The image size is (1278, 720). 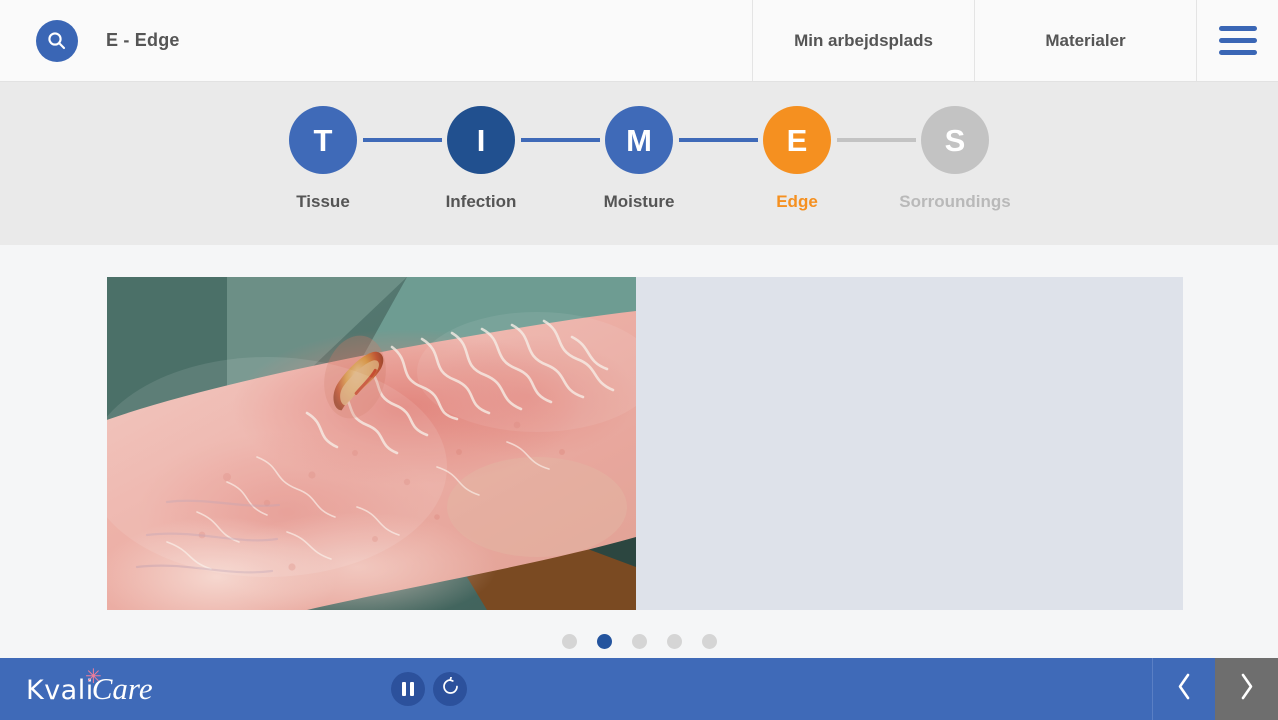 I want to click on pause-icon, so click(x=408, y=689).